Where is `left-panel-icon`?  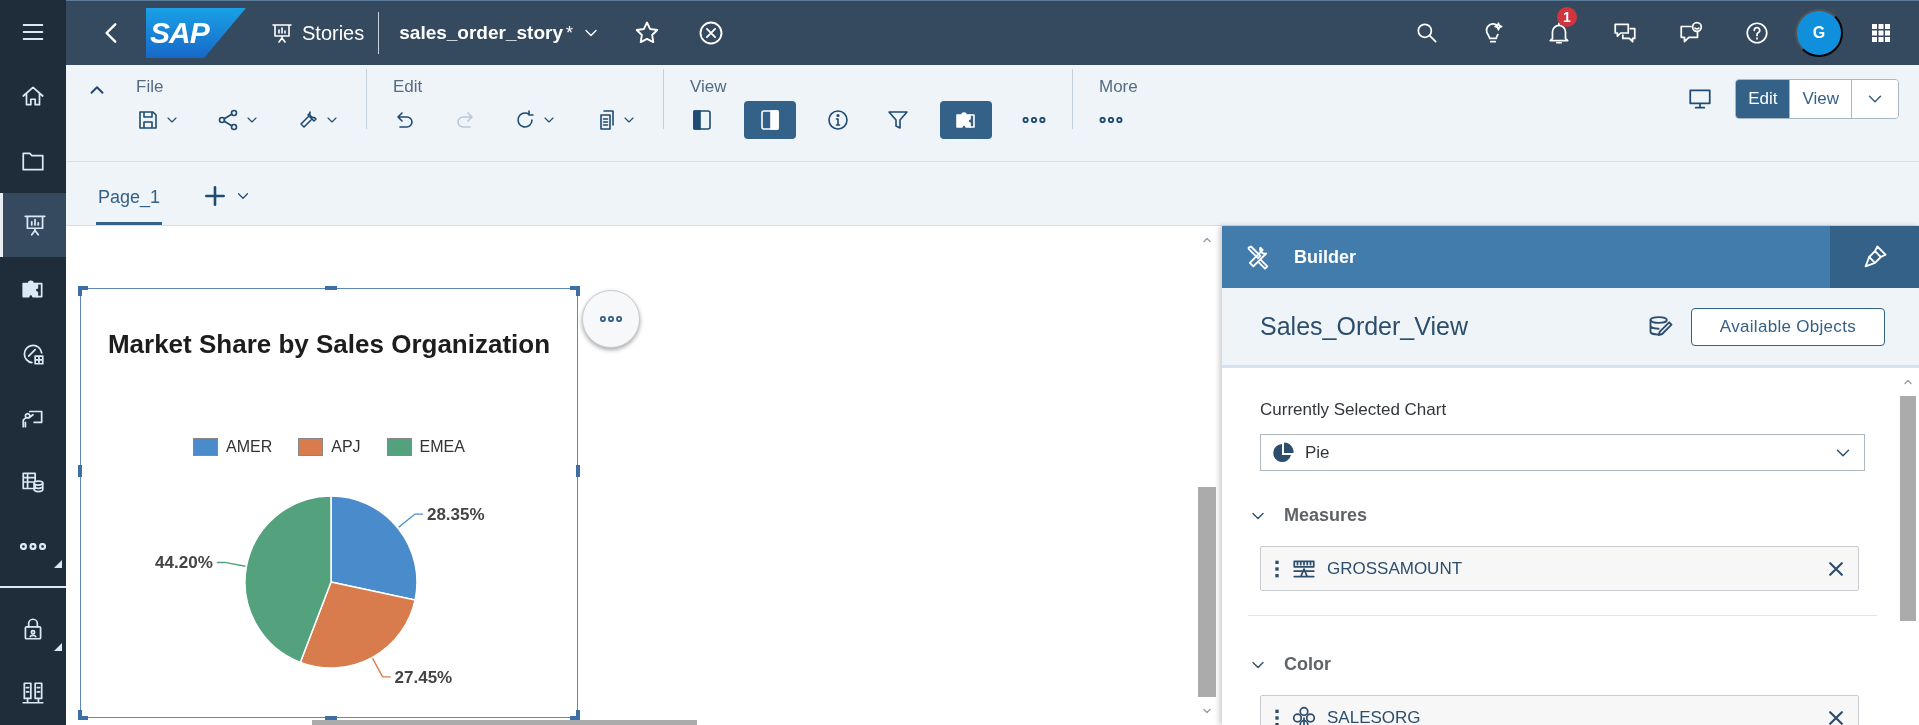
left-panel-icon is located at coordinates (702, 120).